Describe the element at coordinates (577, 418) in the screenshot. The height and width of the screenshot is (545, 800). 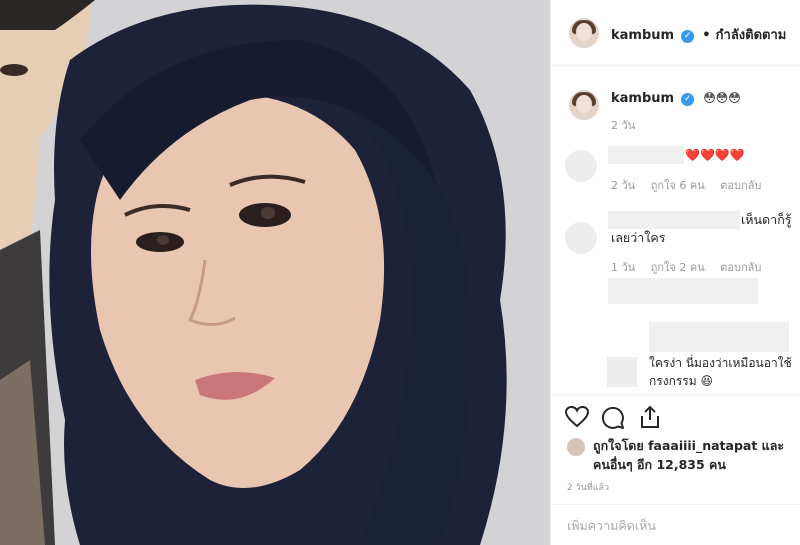
I see `heart-icon` at that location.